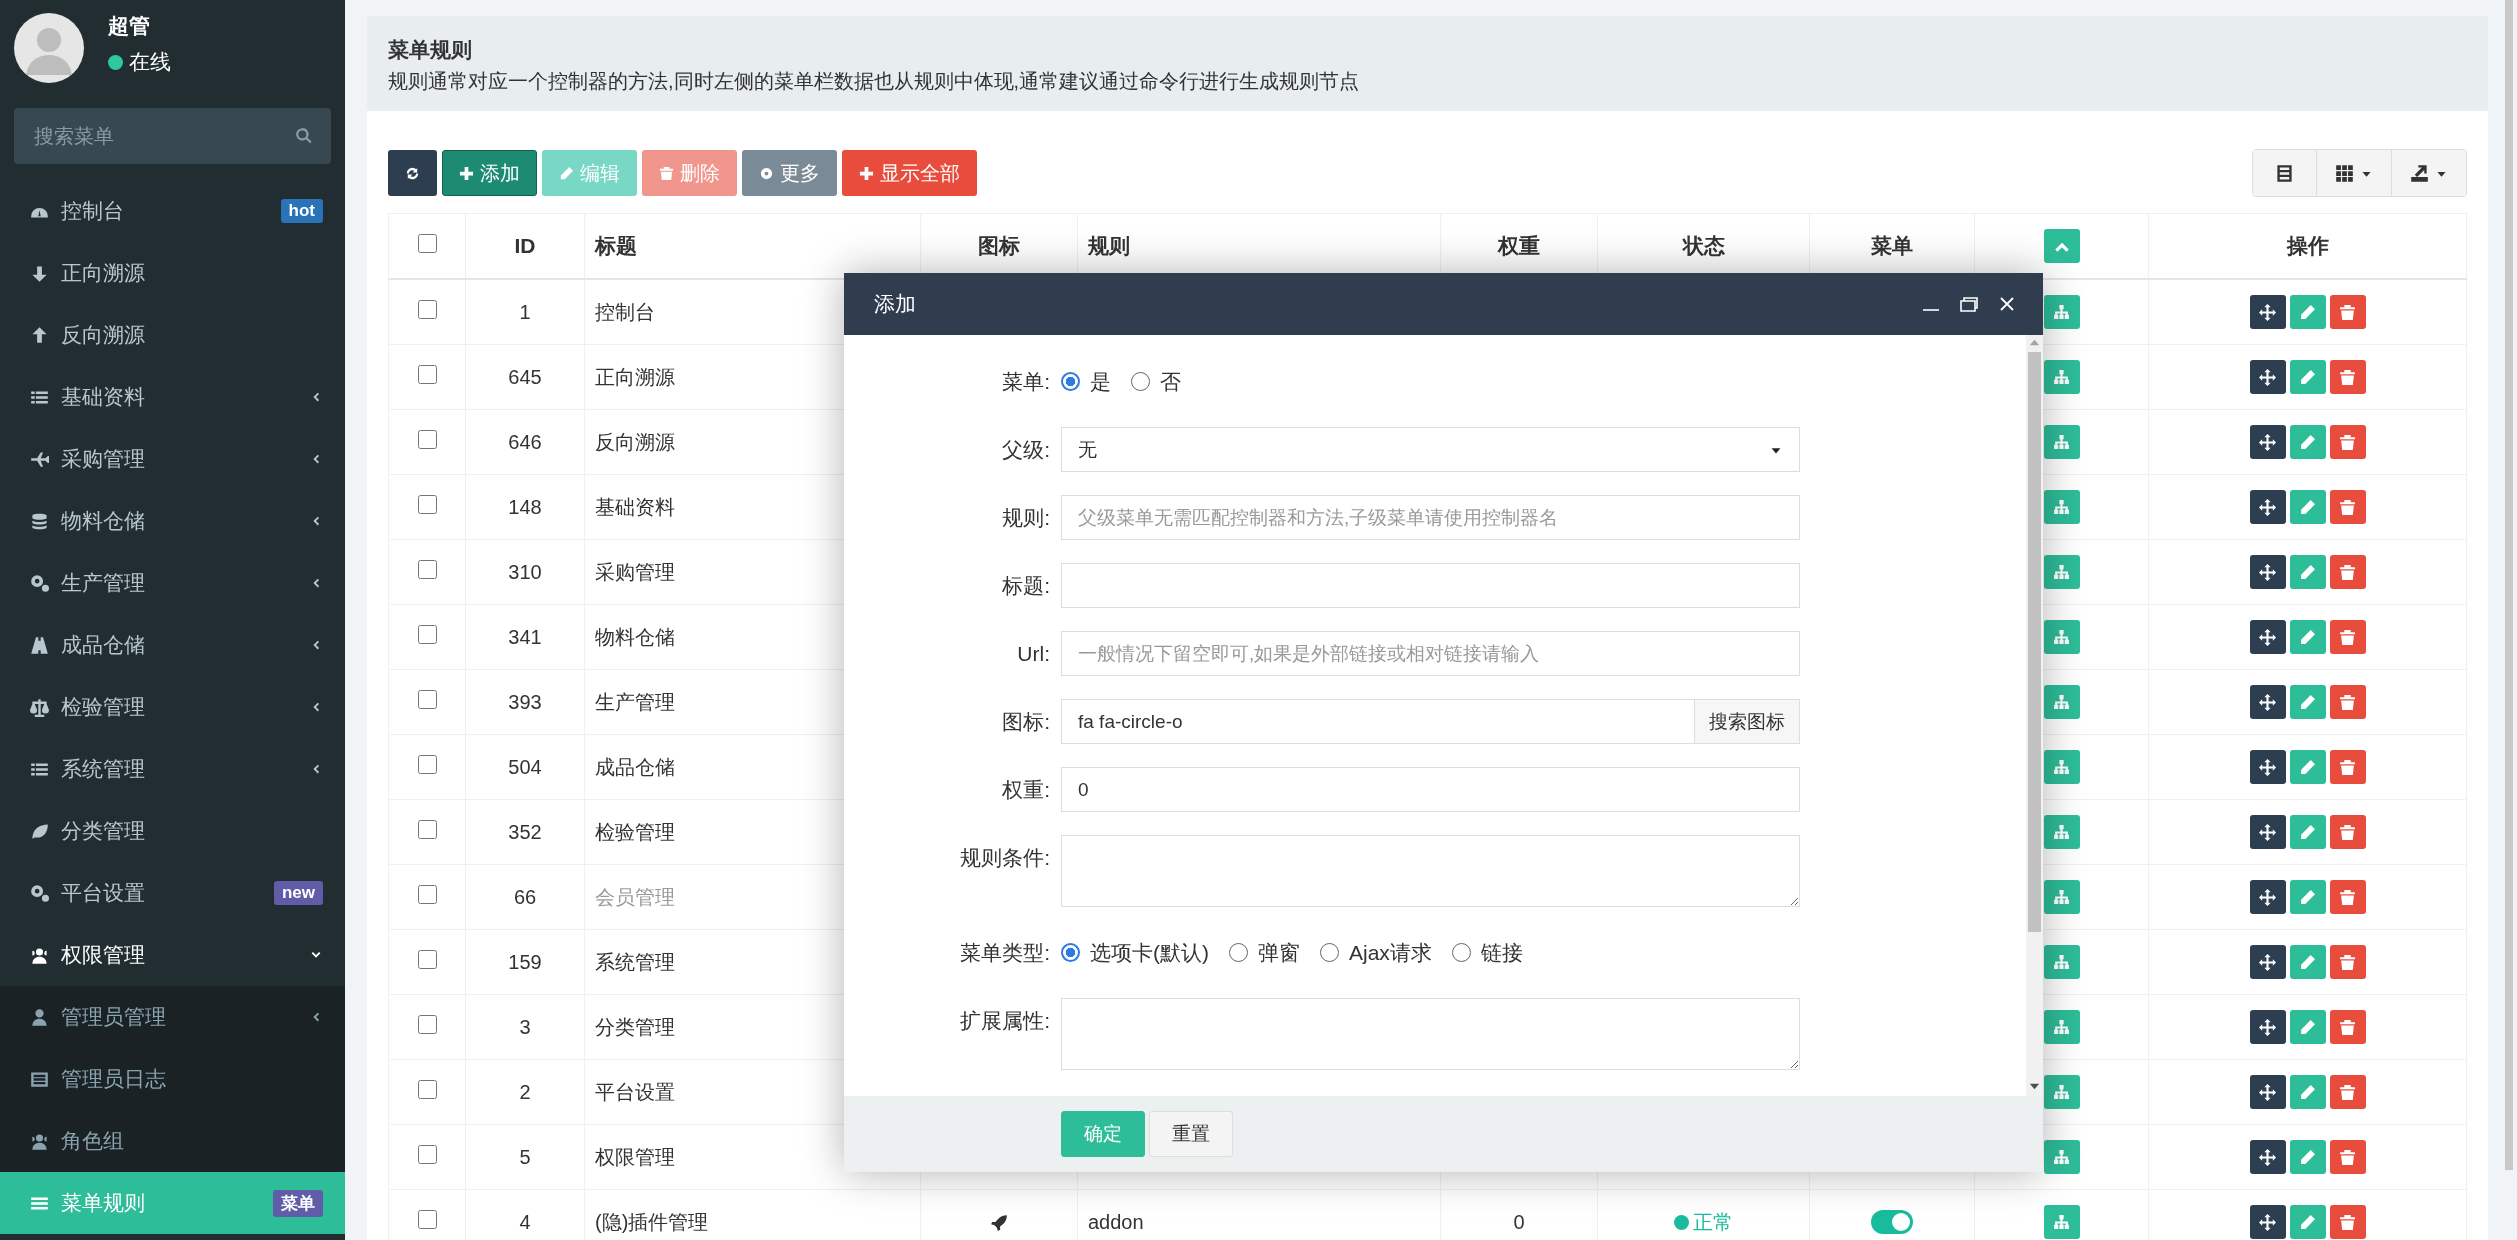  I want to click on menu-item: 反向溯源, so click(172, 335).